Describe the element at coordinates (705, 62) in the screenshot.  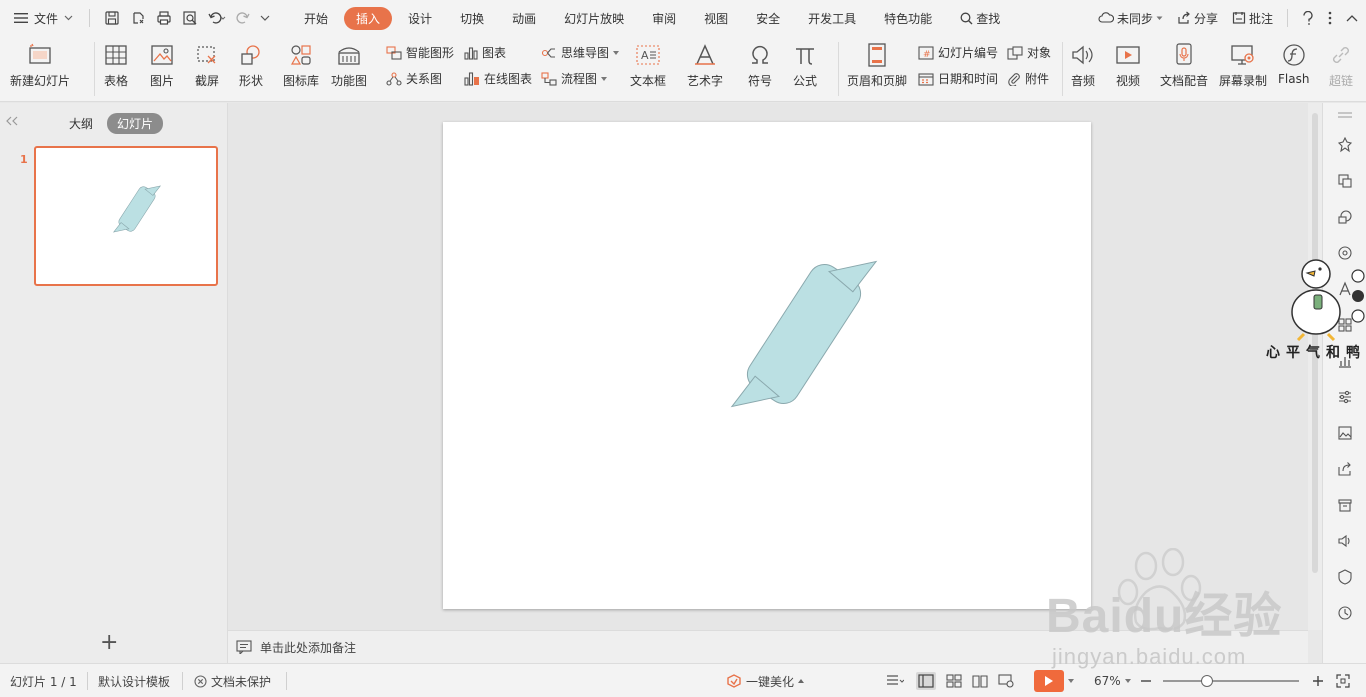
I see `art-text-button: 艺术字` at that location.